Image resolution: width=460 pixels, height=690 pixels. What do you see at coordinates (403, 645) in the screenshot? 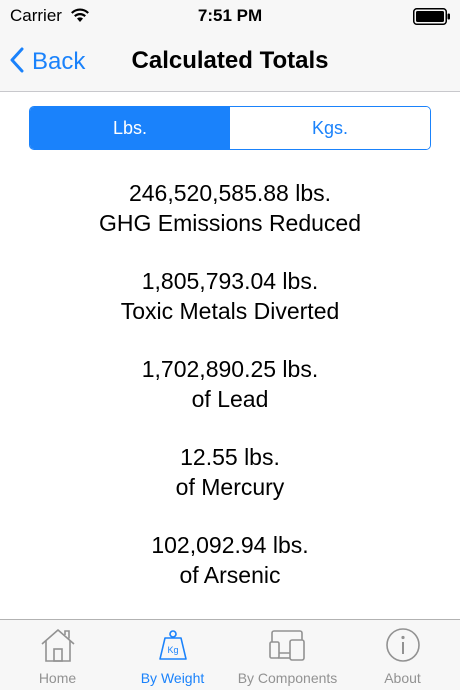
I see `info-icon` at bounding box center [403, 645].